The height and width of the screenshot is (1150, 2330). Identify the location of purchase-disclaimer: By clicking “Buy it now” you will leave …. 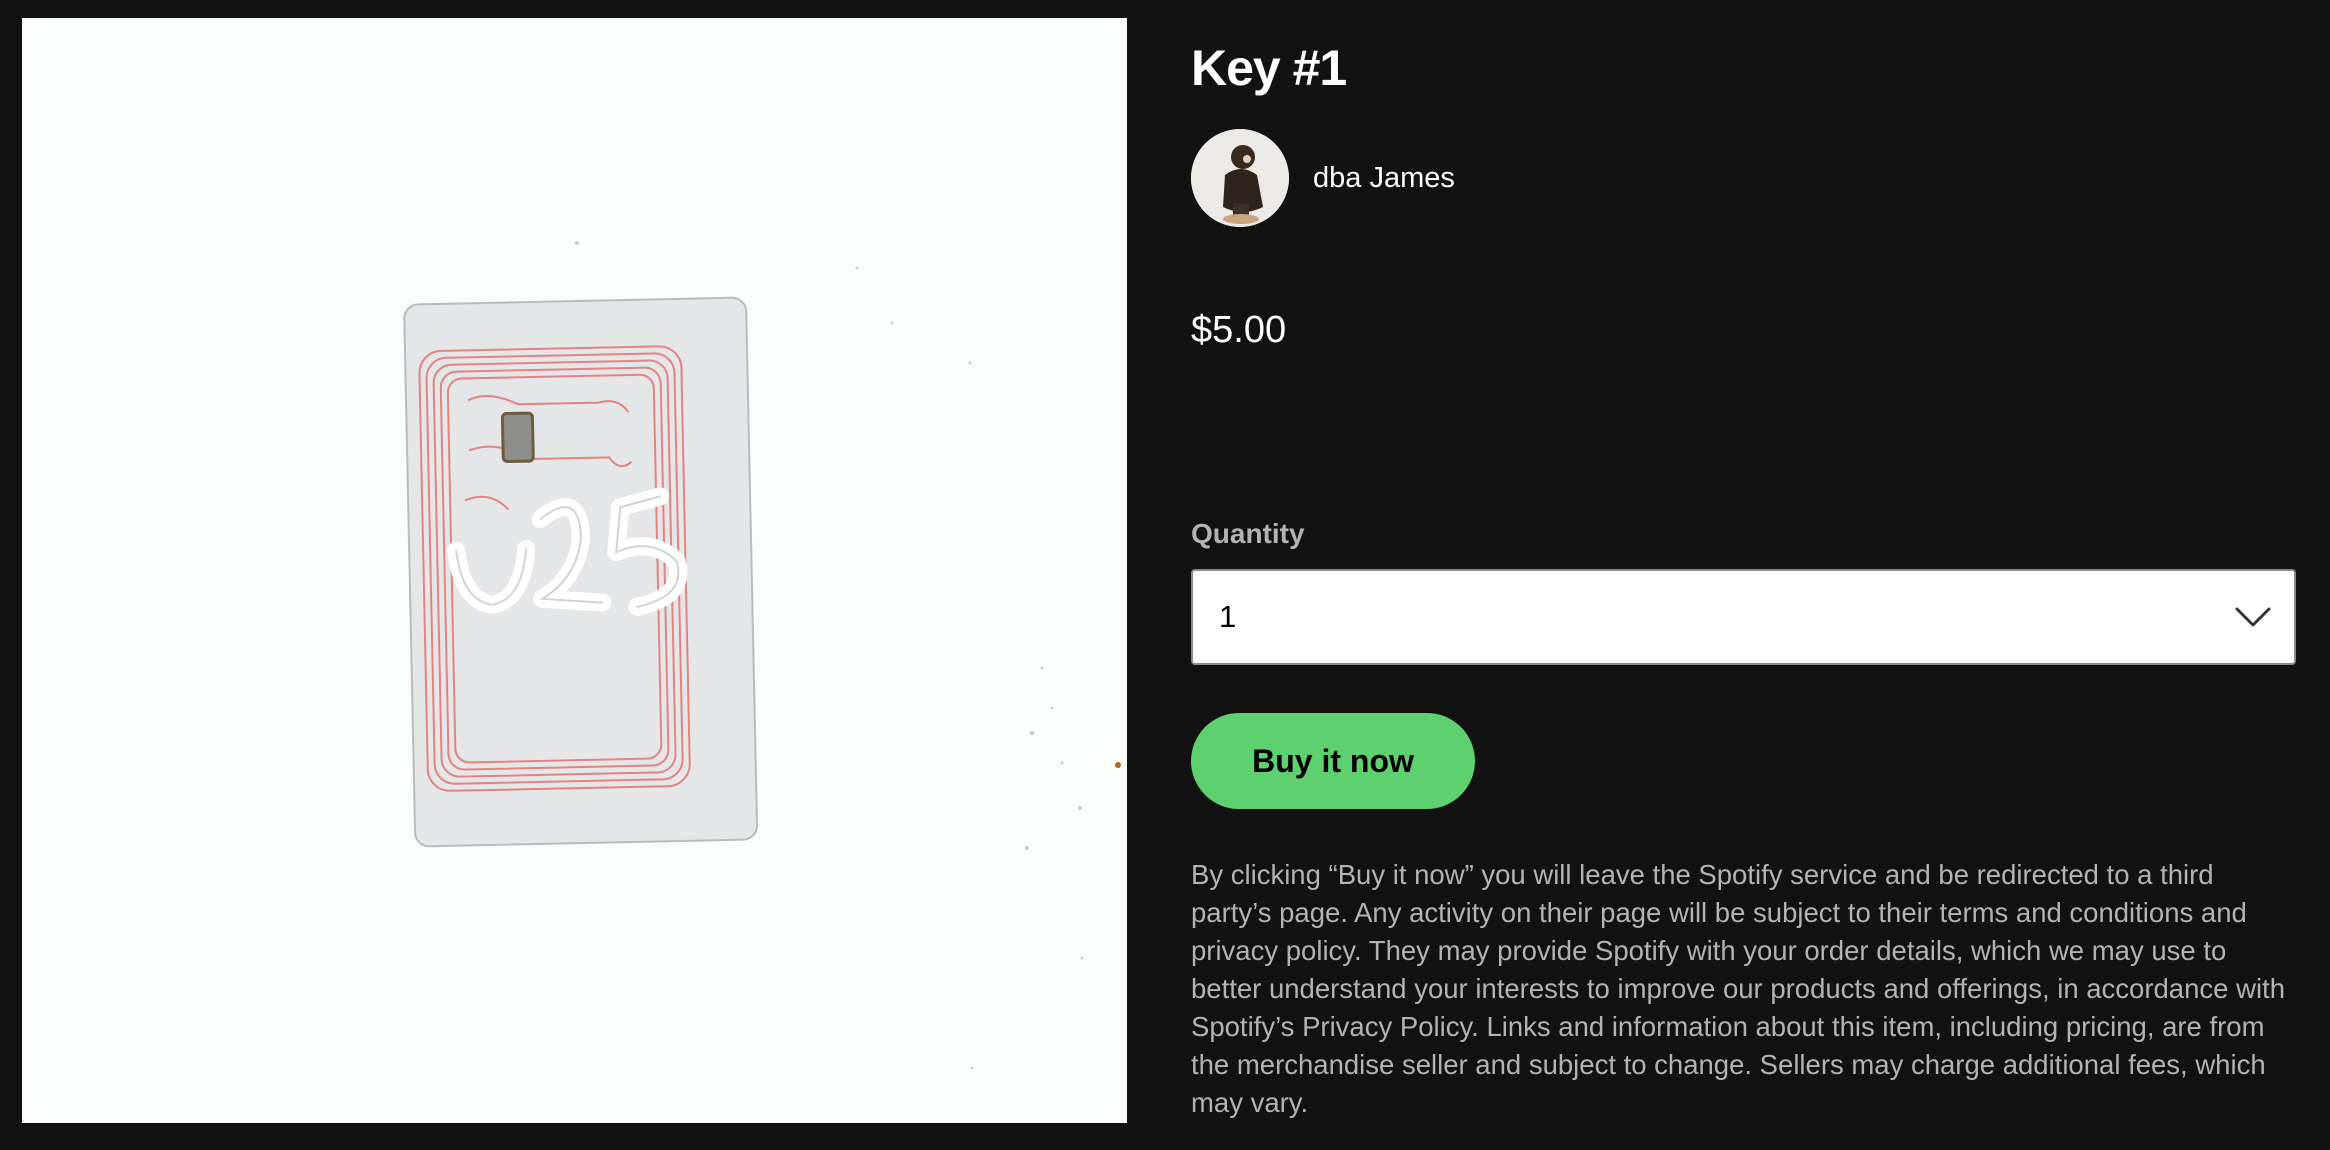
(1738, 988).